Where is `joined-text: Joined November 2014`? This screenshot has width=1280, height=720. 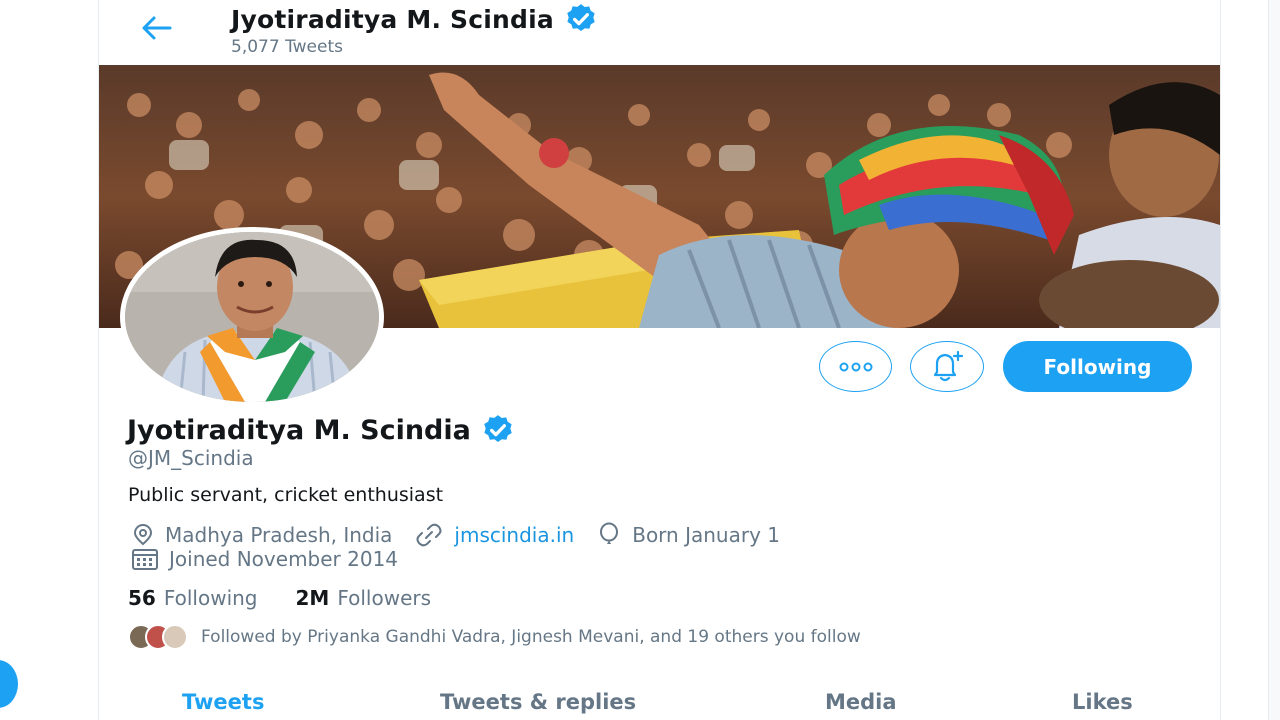 joined-text: Joined November 2014 is located at coordinates (284, 559).